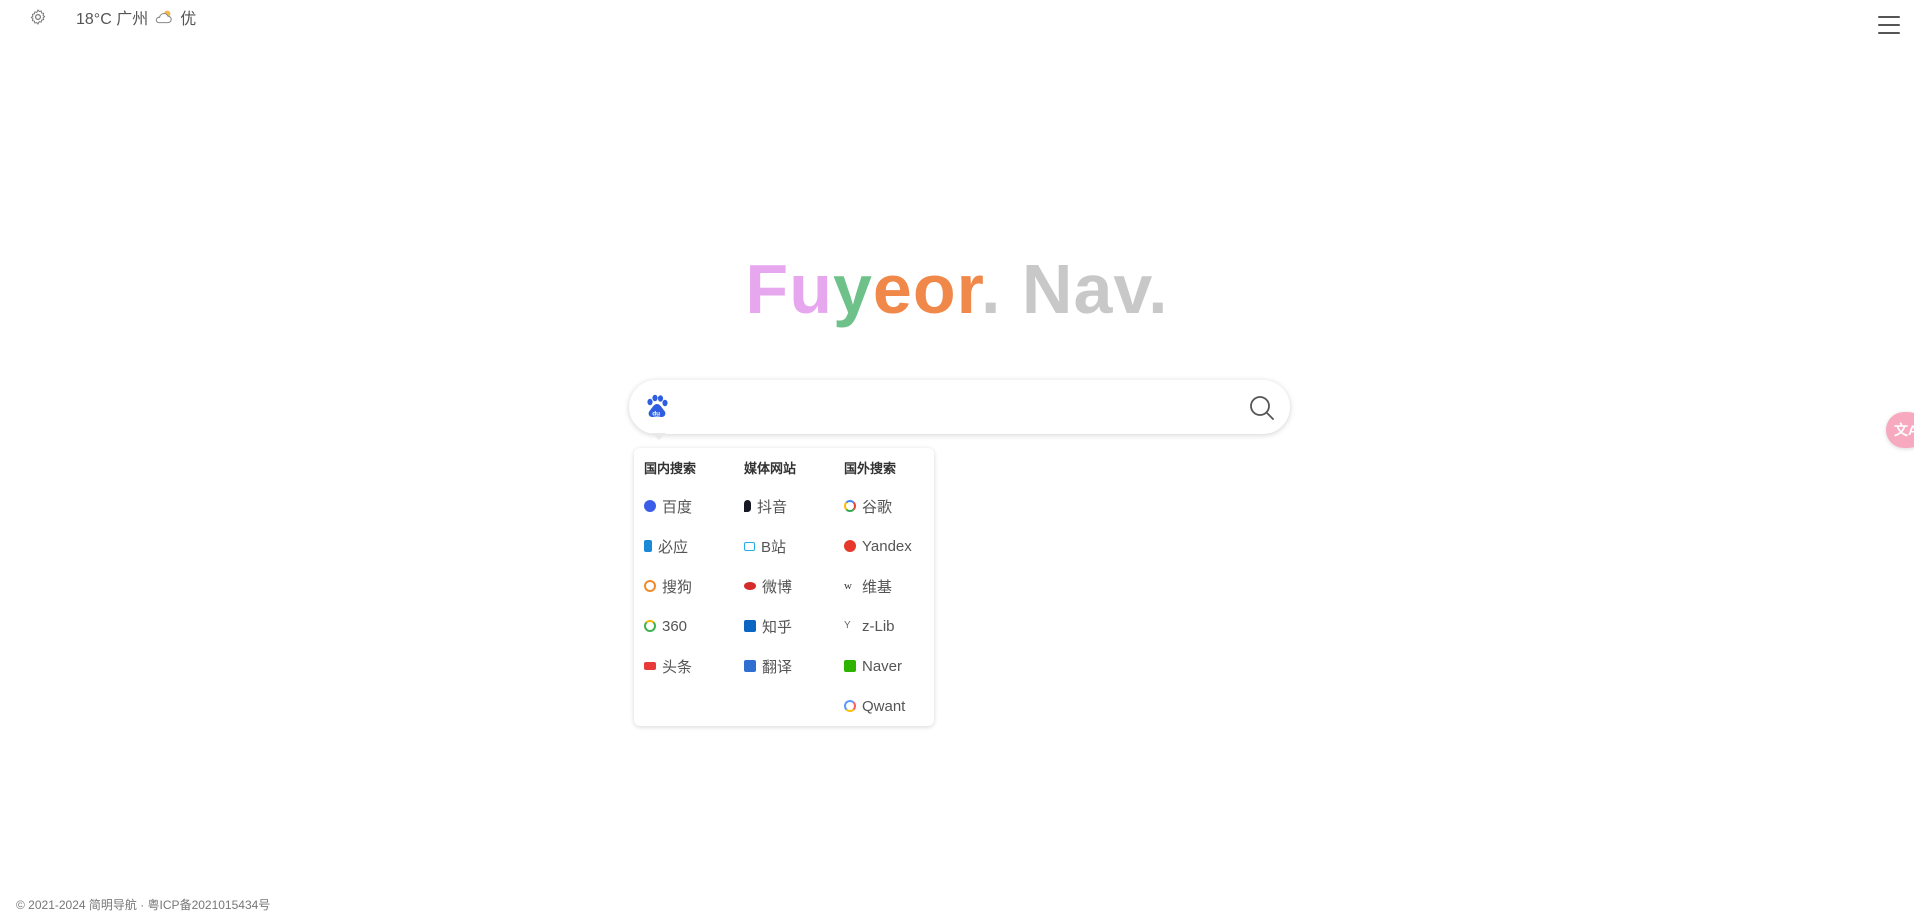 The width and height of the screenshot is (1914, 921). Describe the element at coordinates (768, 666) in the screenshot. I see `engine-item-translate: 翻译` at that location.